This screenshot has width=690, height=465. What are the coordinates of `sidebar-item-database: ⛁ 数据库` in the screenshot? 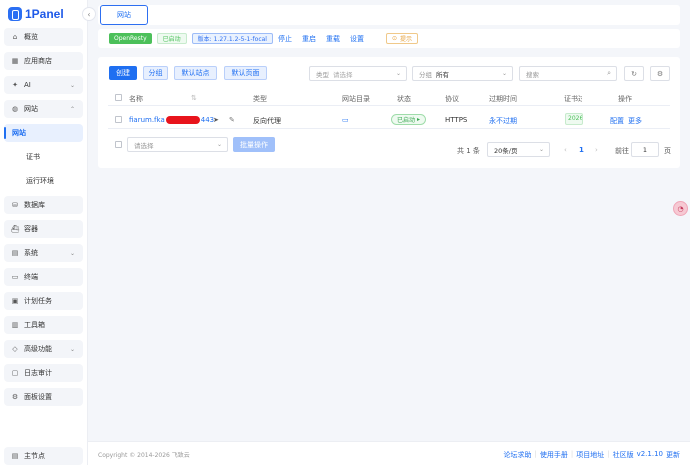 It's located at (43, 205).